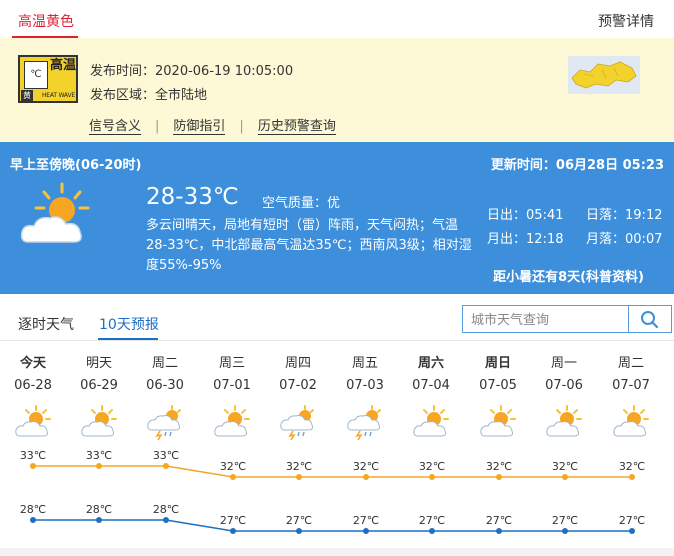 The image size is (674, 556). Describe the element at coordinates (609, 165) in the screenshot. I see `update-value: 06月28日 05:23` at that location.